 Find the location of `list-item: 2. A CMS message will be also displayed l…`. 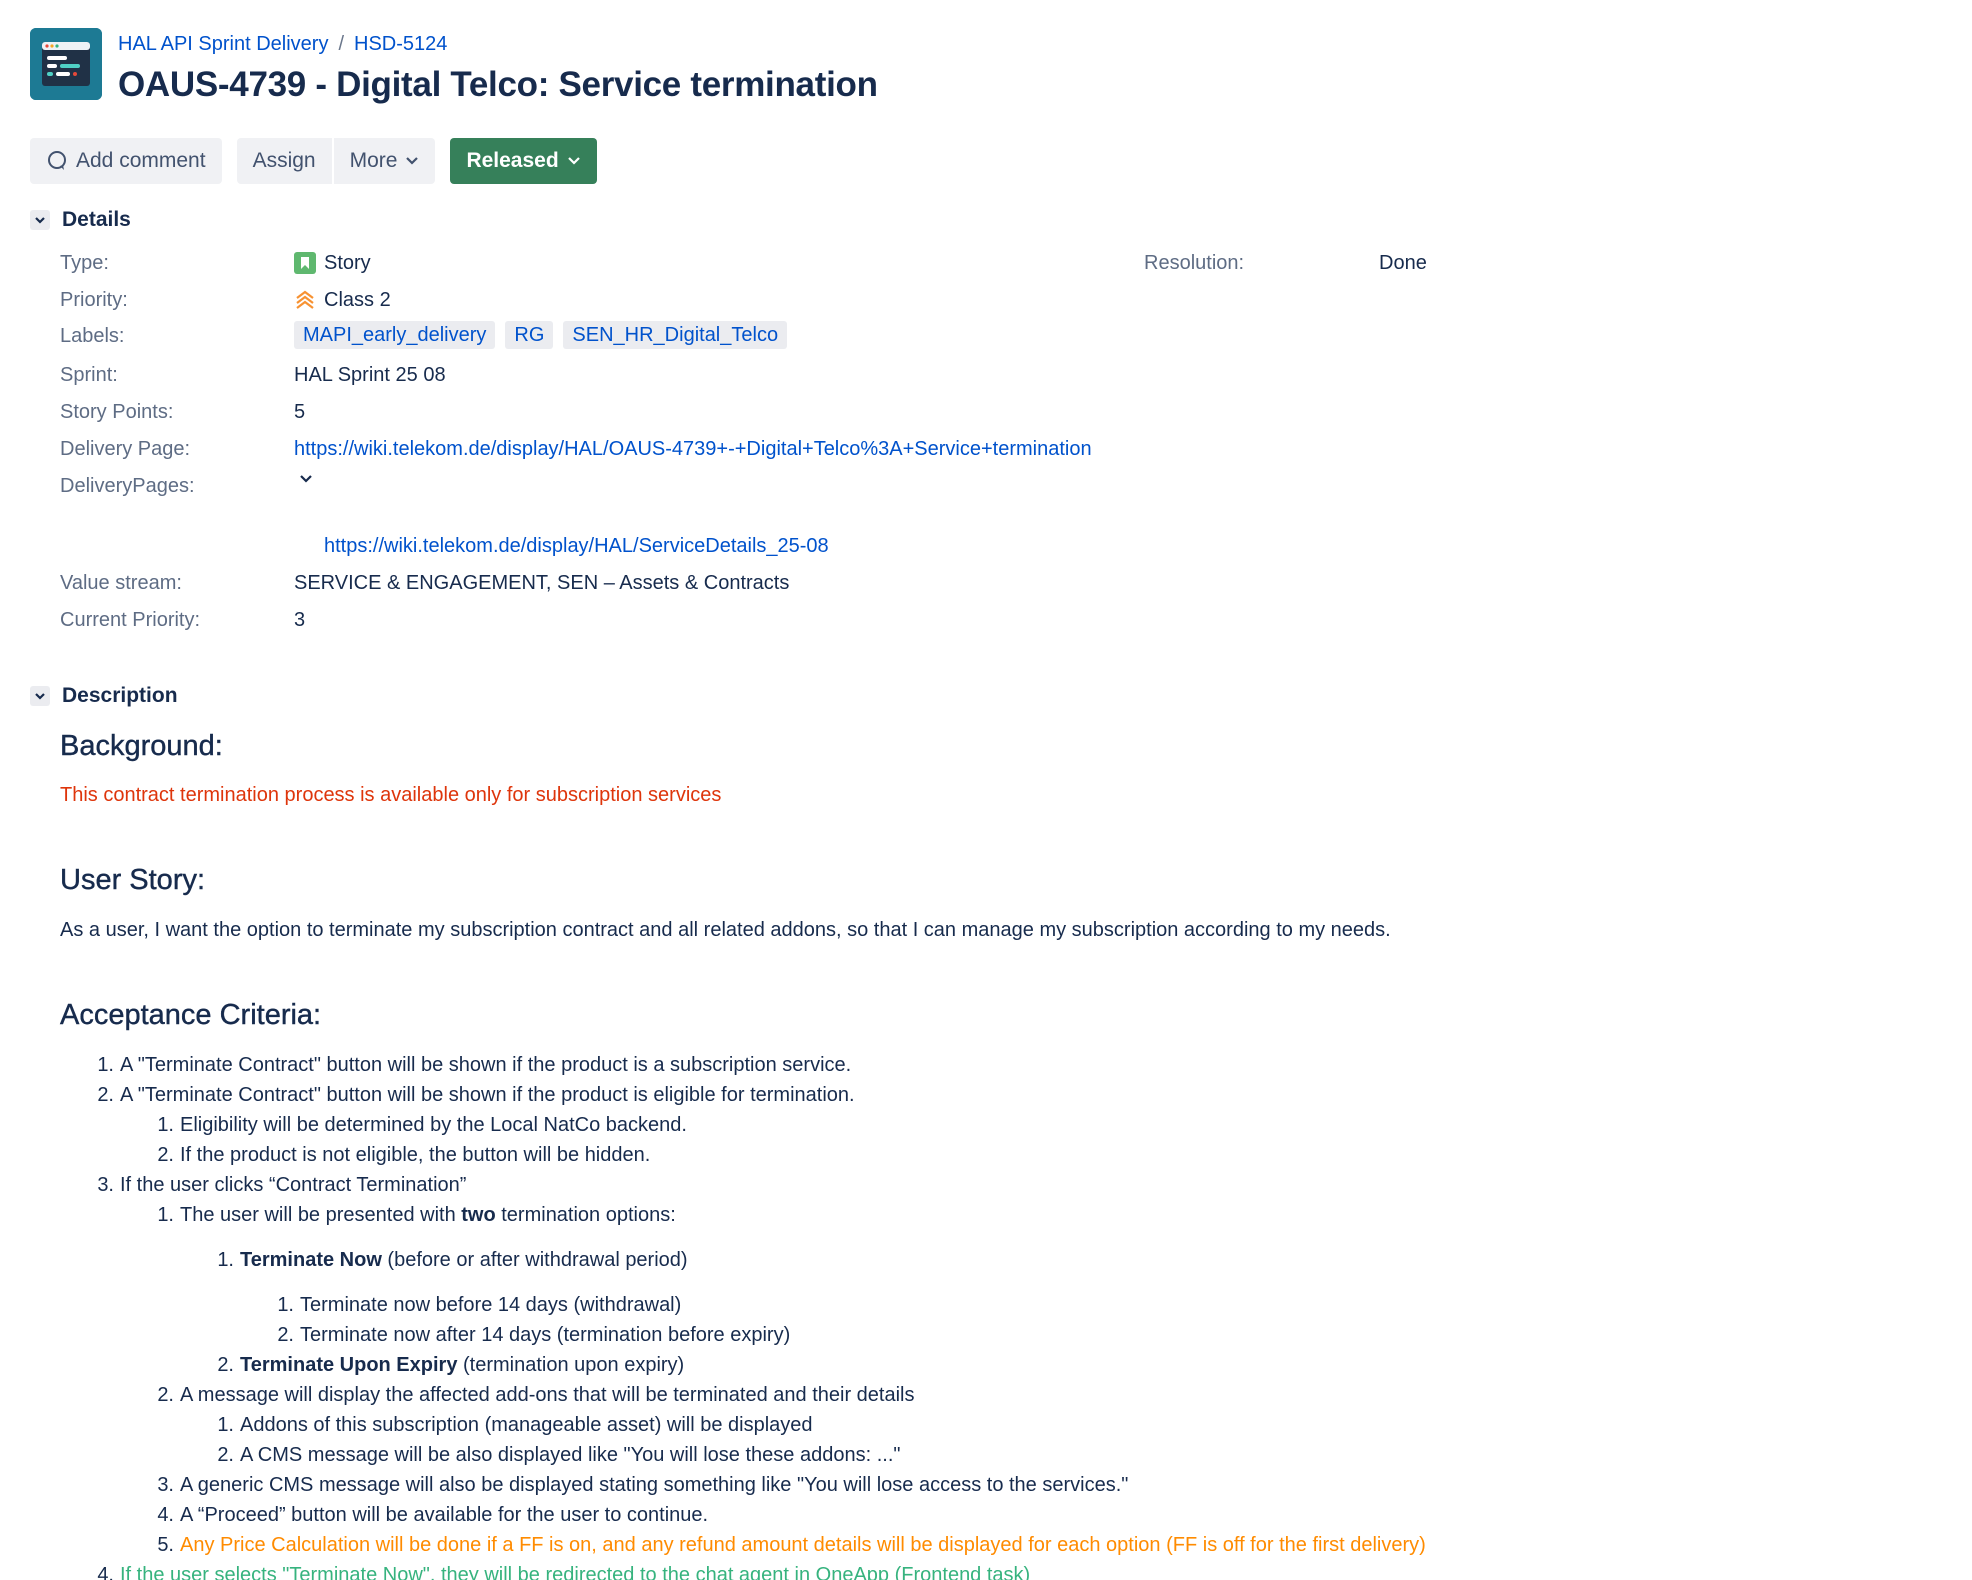

list-item: 2. A CMS message will be also displayed l… is located at coordinates (559, 1455).